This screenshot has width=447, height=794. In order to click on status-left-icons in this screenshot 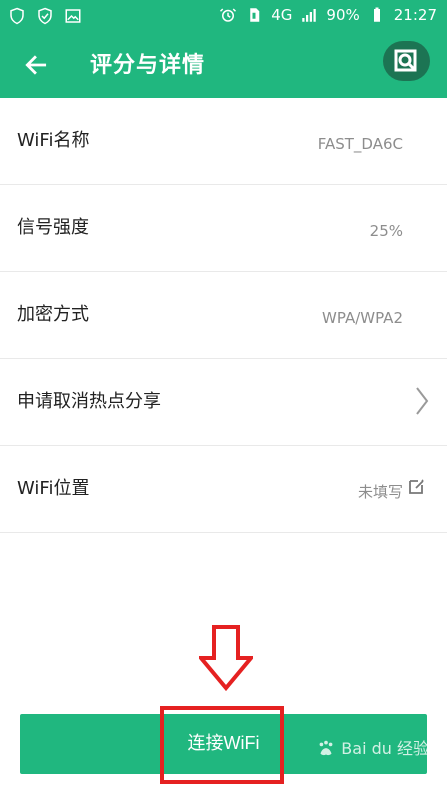, I will do `click(45, 16)`.